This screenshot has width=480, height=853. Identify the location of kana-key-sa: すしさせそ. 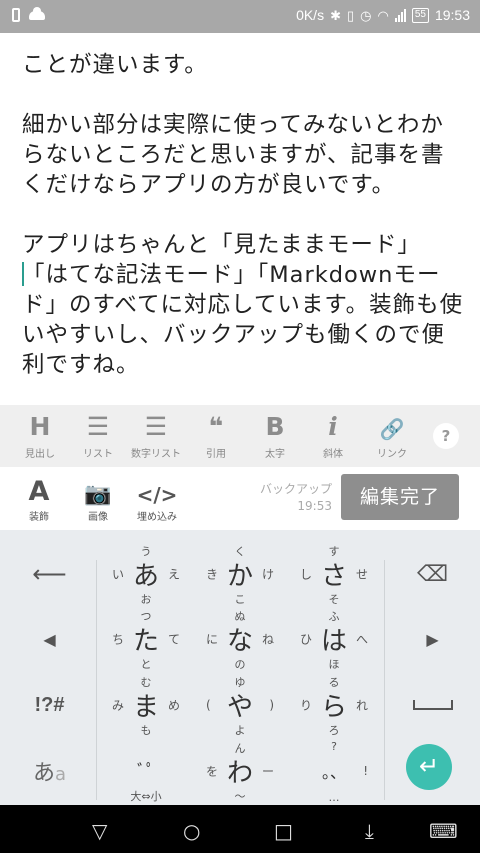
(334, 574).